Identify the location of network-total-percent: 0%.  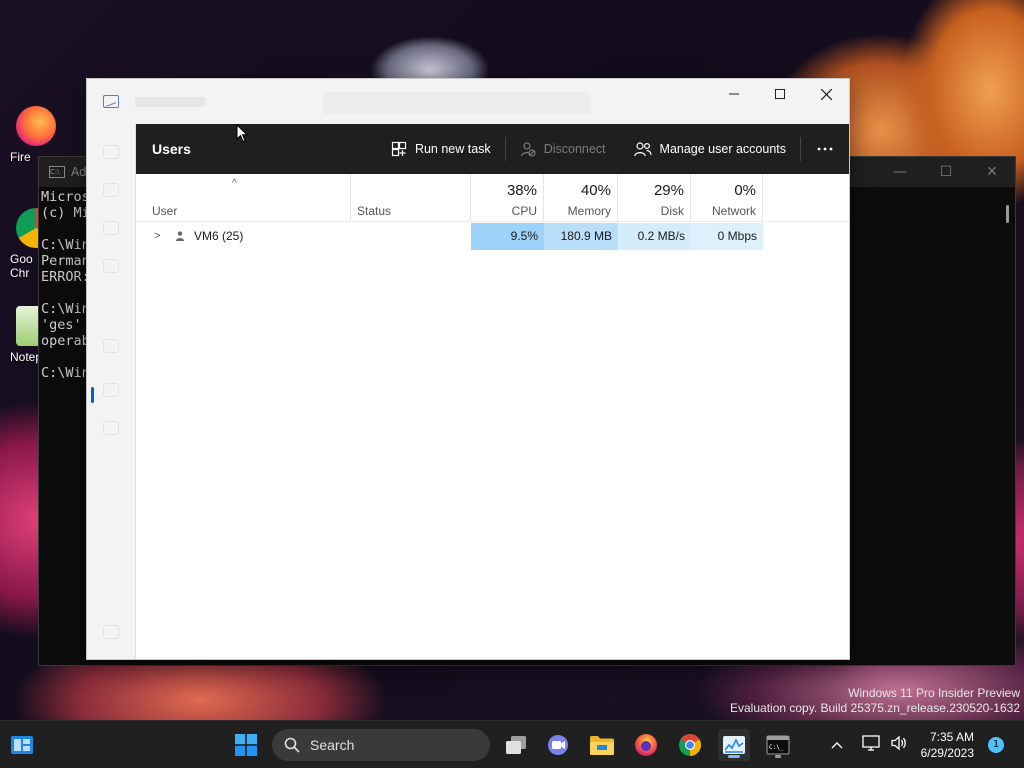
(745, 190).